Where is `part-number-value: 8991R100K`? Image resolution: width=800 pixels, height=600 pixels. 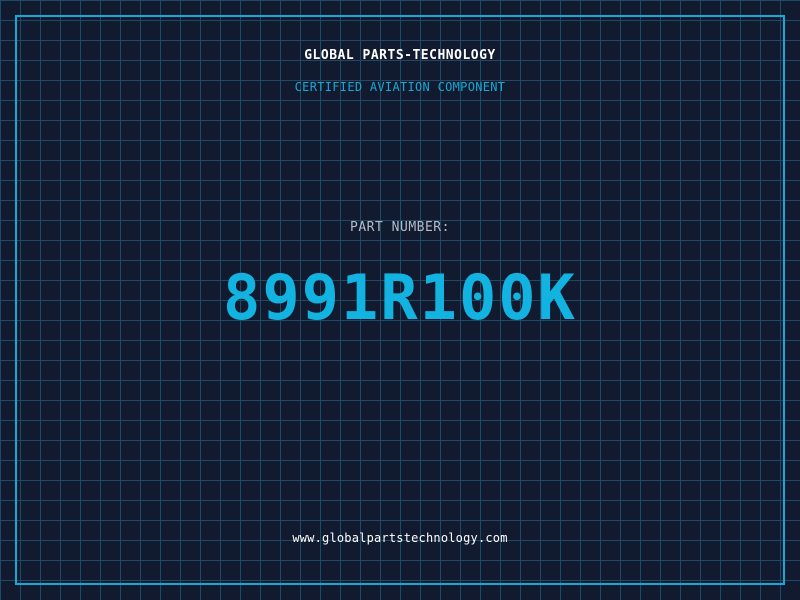
part-number-value: 8991R100K is located at coordinates (400, 297).